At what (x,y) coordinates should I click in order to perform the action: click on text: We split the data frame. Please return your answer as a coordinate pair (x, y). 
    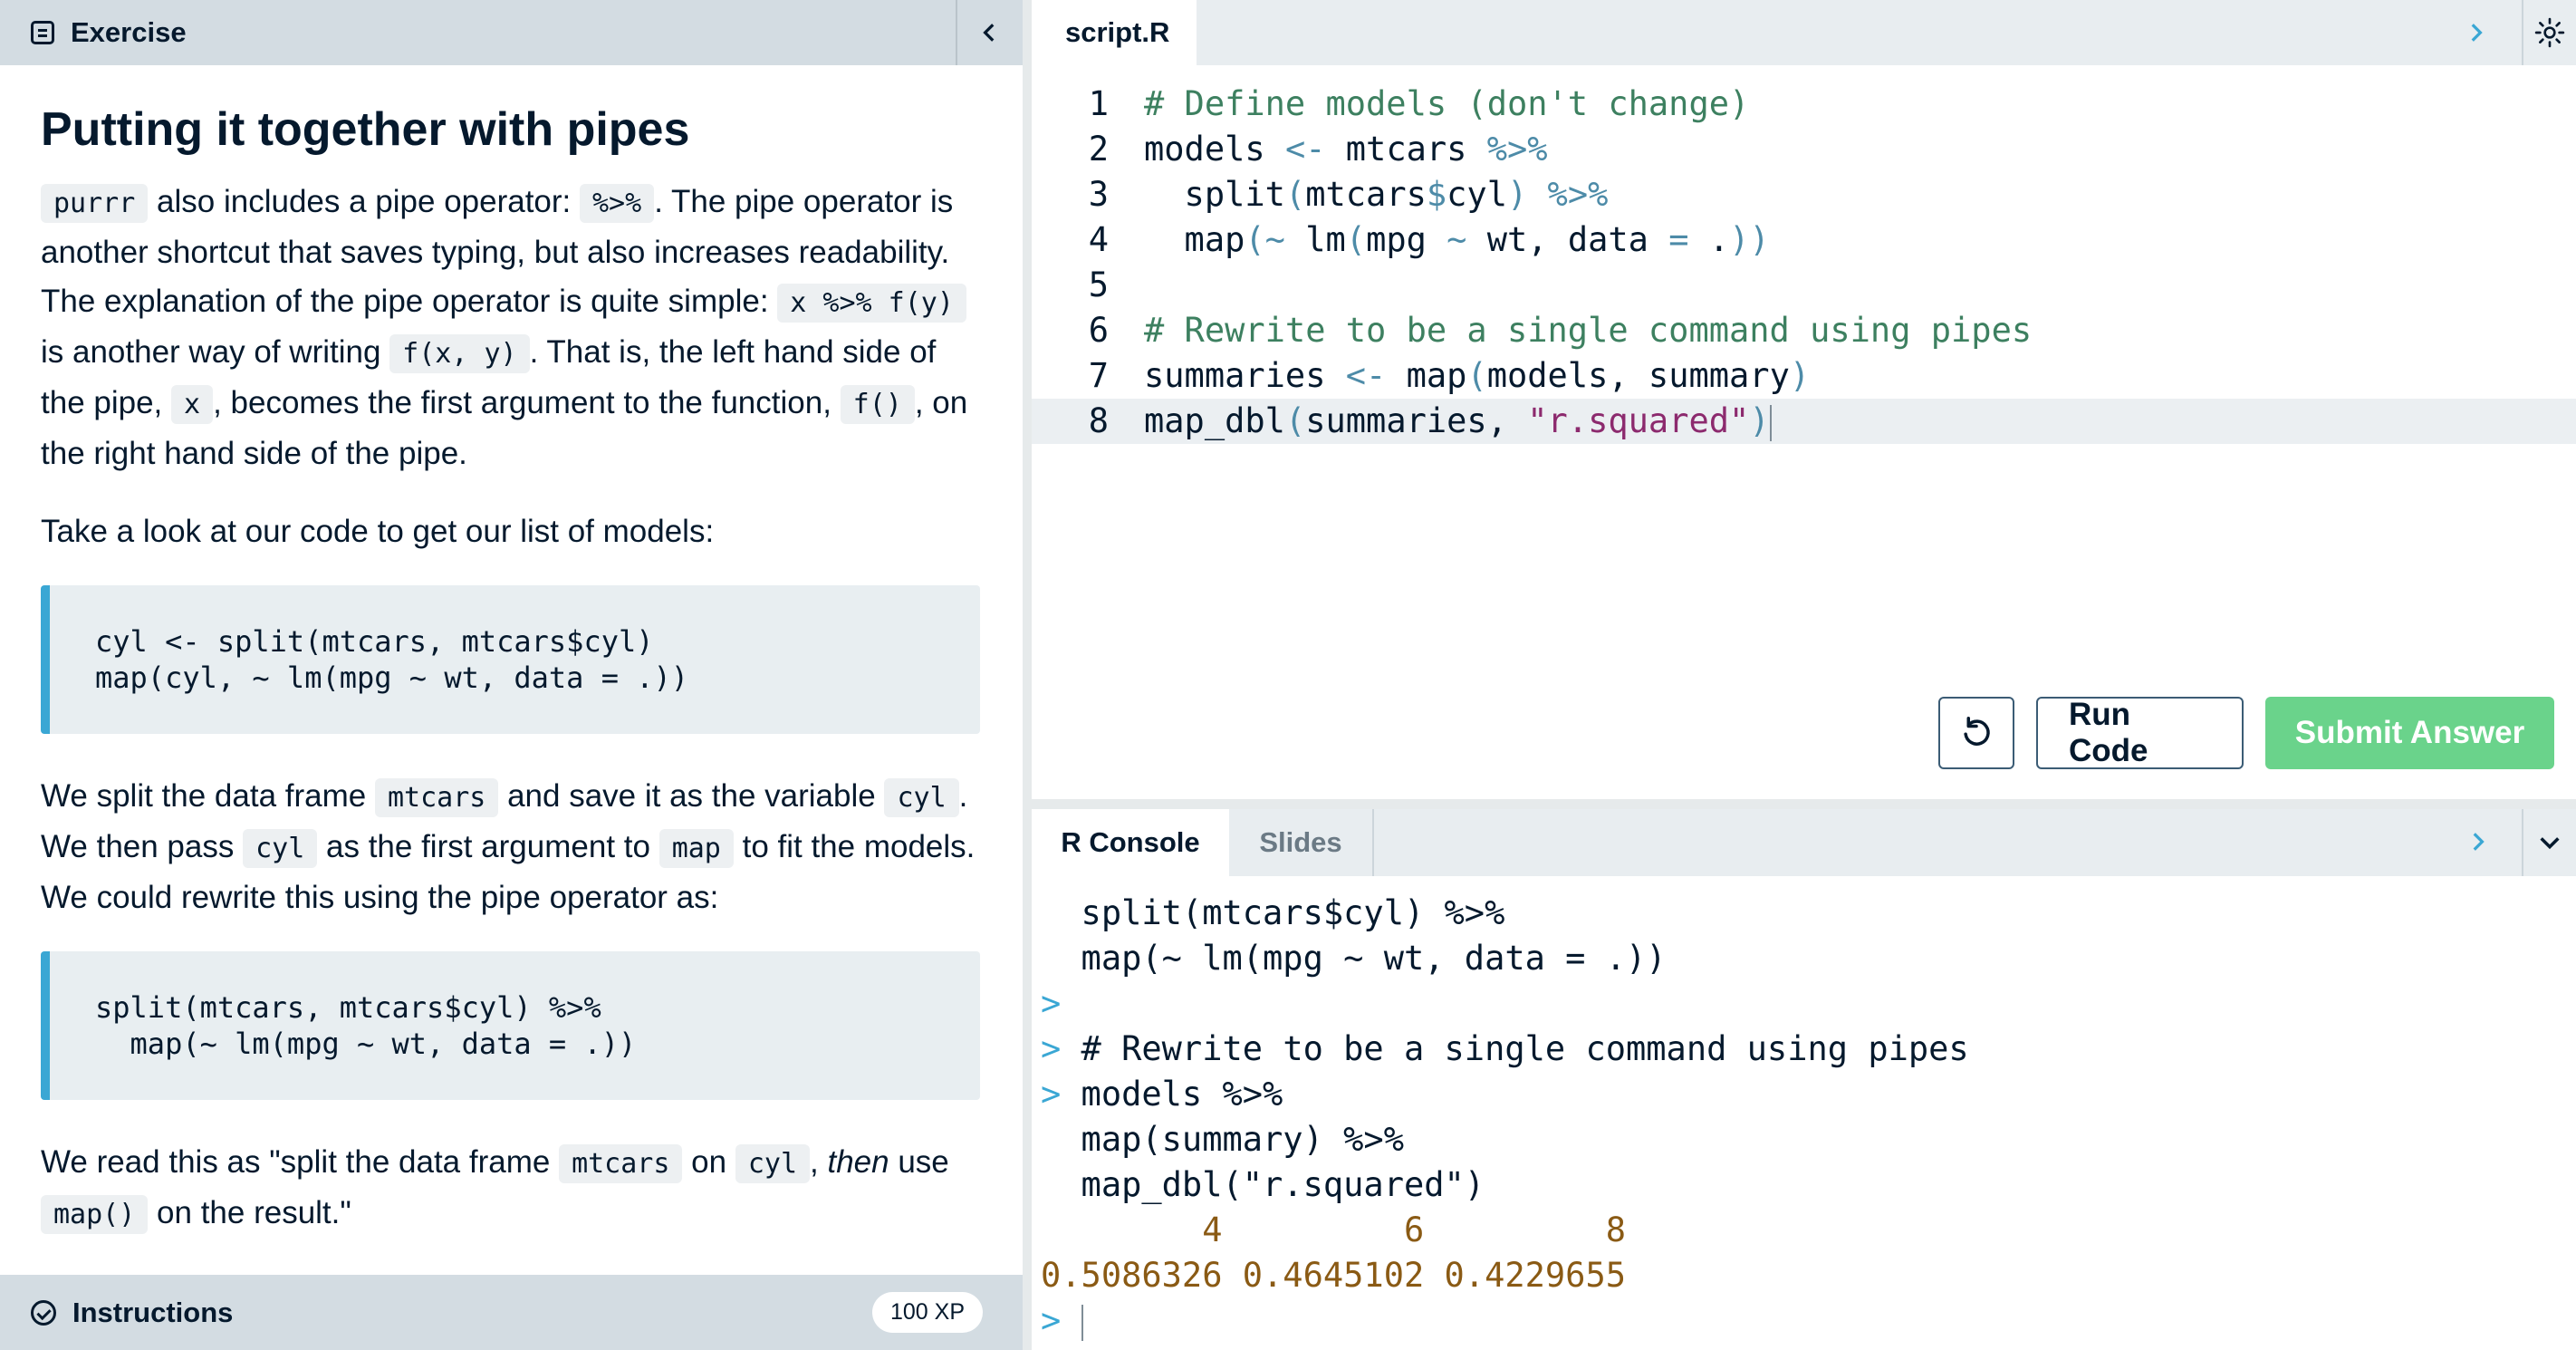
    Looking at the image, I should click on (208, 796).